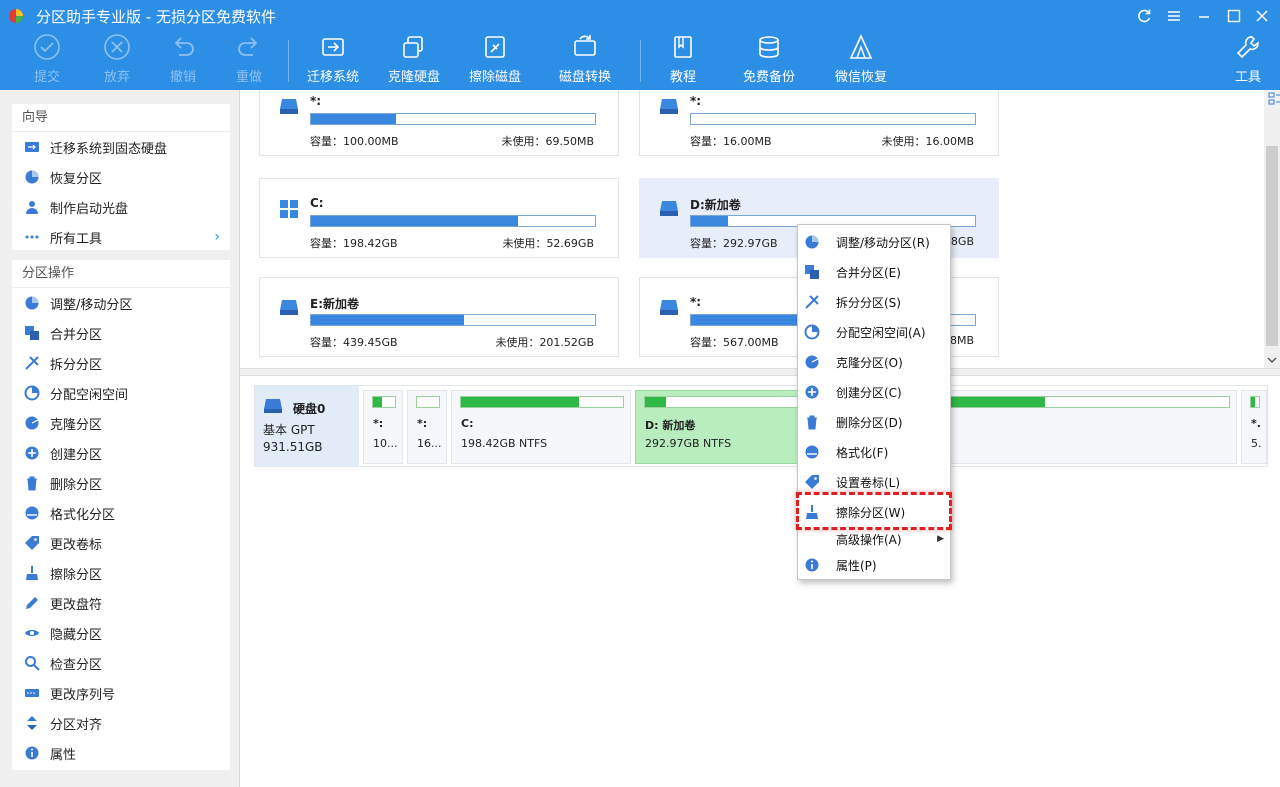 This screenshot has width=1280, height=787. I want to click on split-icon, so click(812, 302).